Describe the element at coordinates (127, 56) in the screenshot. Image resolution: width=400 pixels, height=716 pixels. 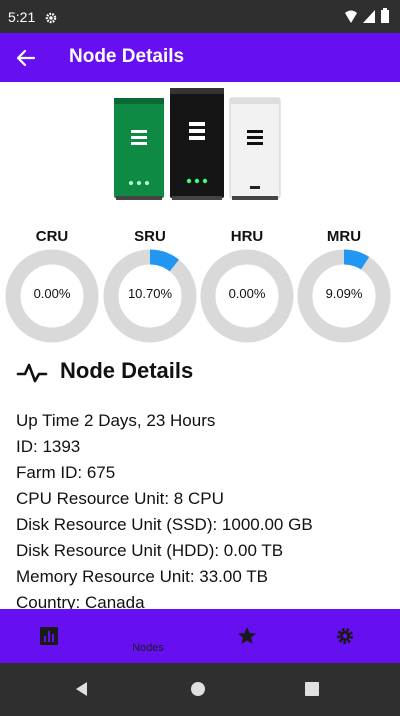
I see `page-title: Node Details` at that location.